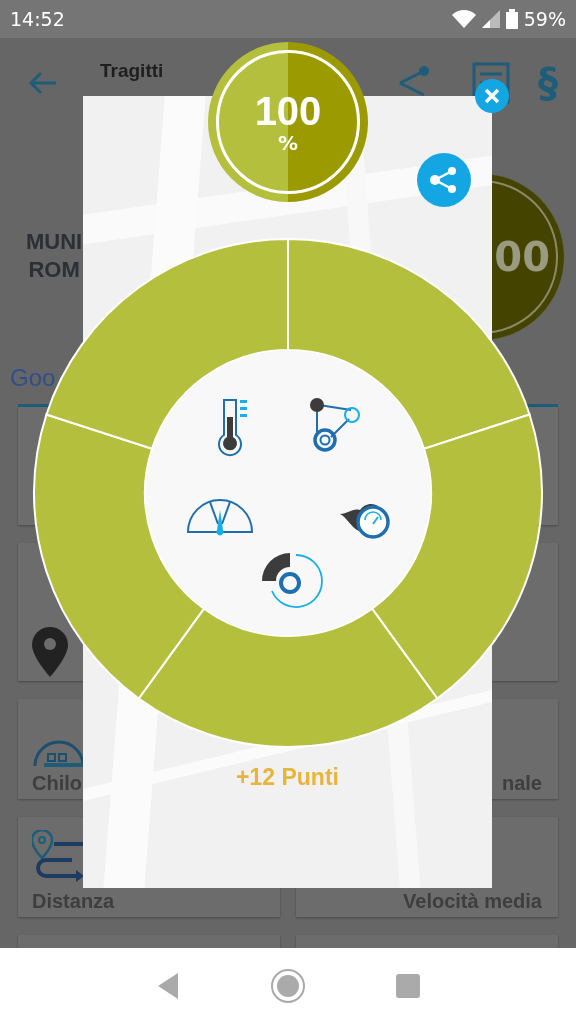 This screenshot has height=1024, width=576. I want to click on legal-button: §, so click(548, 83).